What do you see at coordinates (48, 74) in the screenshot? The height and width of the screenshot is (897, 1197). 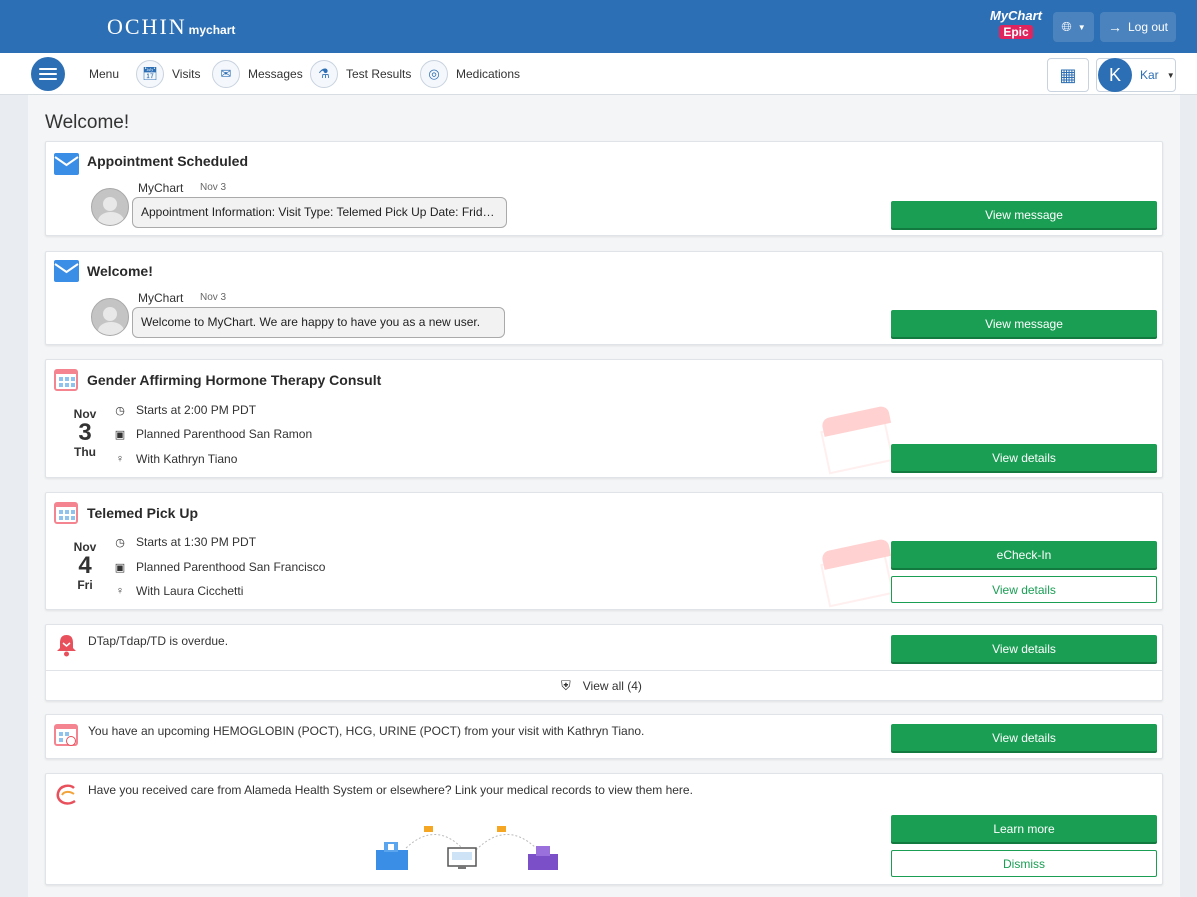 I see `hamburger-icon` at bounding box center [48, 74].